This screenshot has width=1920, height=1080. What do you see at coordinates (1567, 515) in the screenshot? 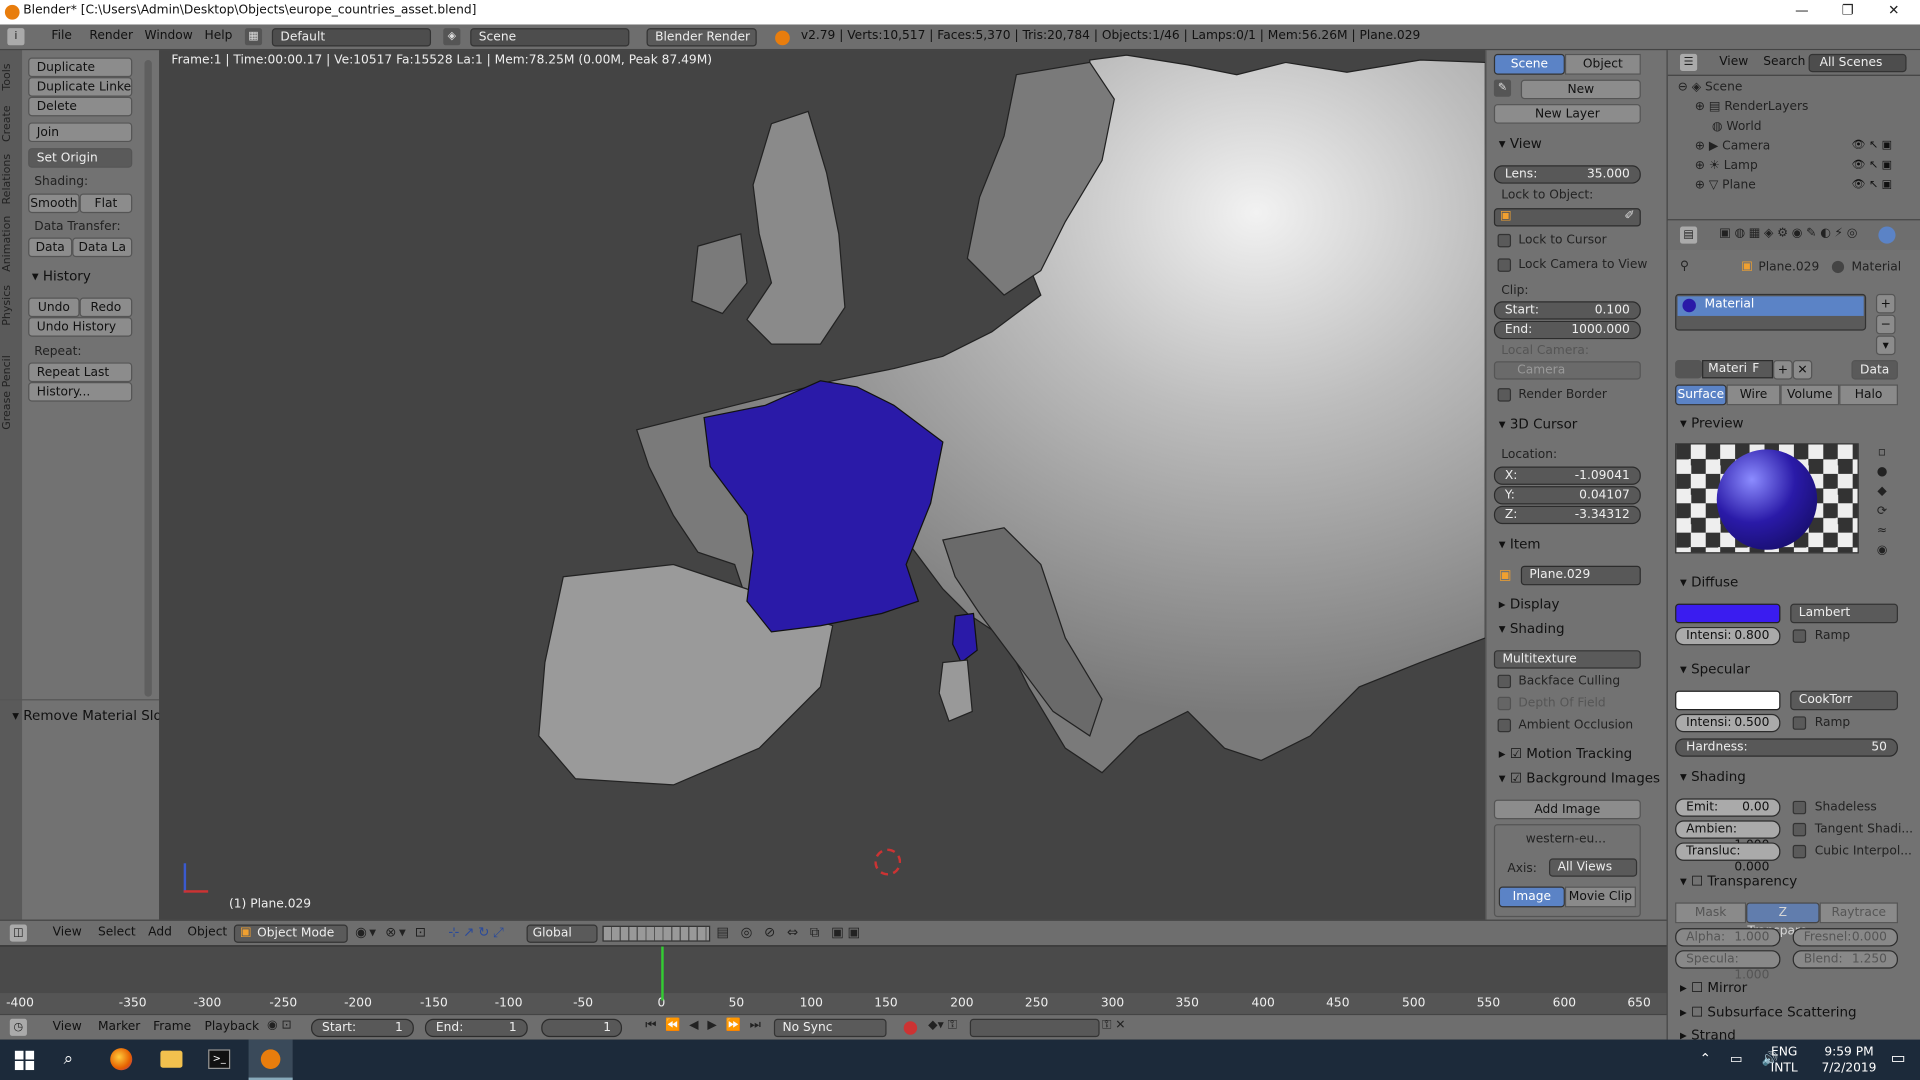
I see `cursor-z-field: Z: -3.34312` at bounding box center [1567, 515].